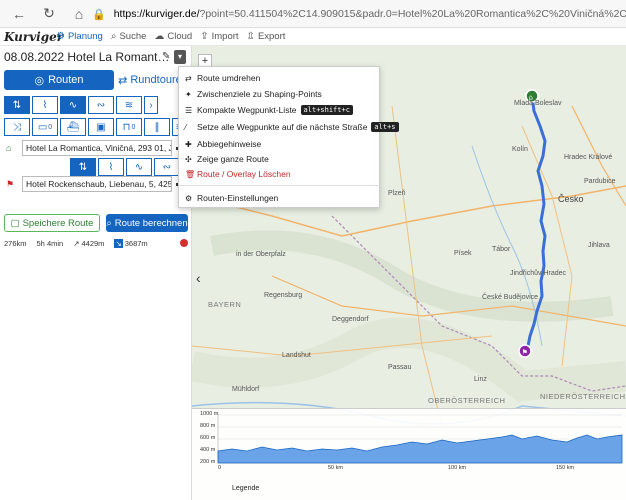  What do you see at coordinates (245, 488) in the screenshot?
I see `legend-label: Legende` at bounding box center [245, 488].